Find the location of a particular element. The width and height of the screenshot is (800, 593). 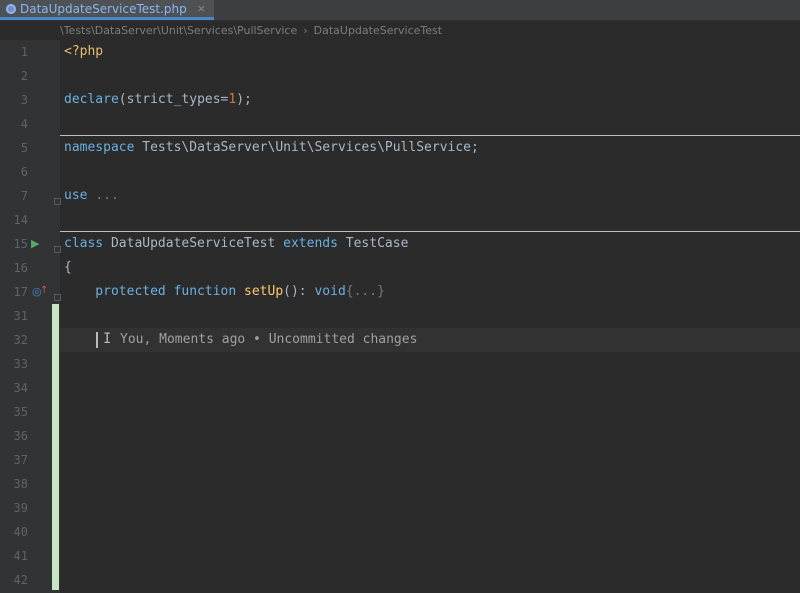

code-line: 34 is located at coordinates (400, 388).